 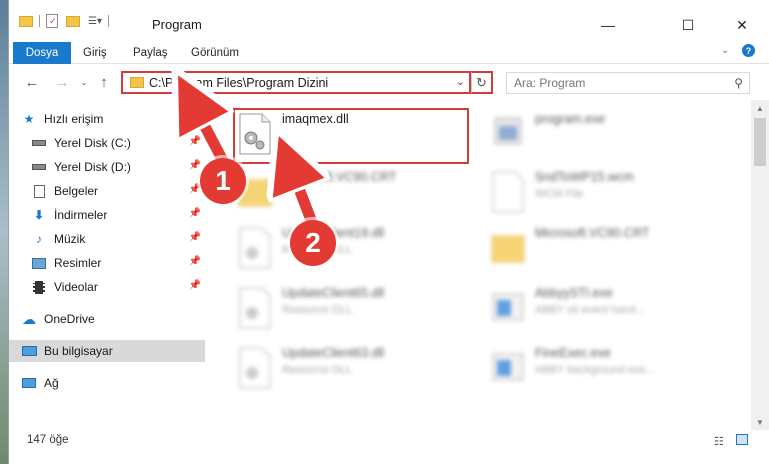 What do you see at coordinates (39, 263) in the screenshot?
I see `pictures-icon` at bounding box center [39, 263].